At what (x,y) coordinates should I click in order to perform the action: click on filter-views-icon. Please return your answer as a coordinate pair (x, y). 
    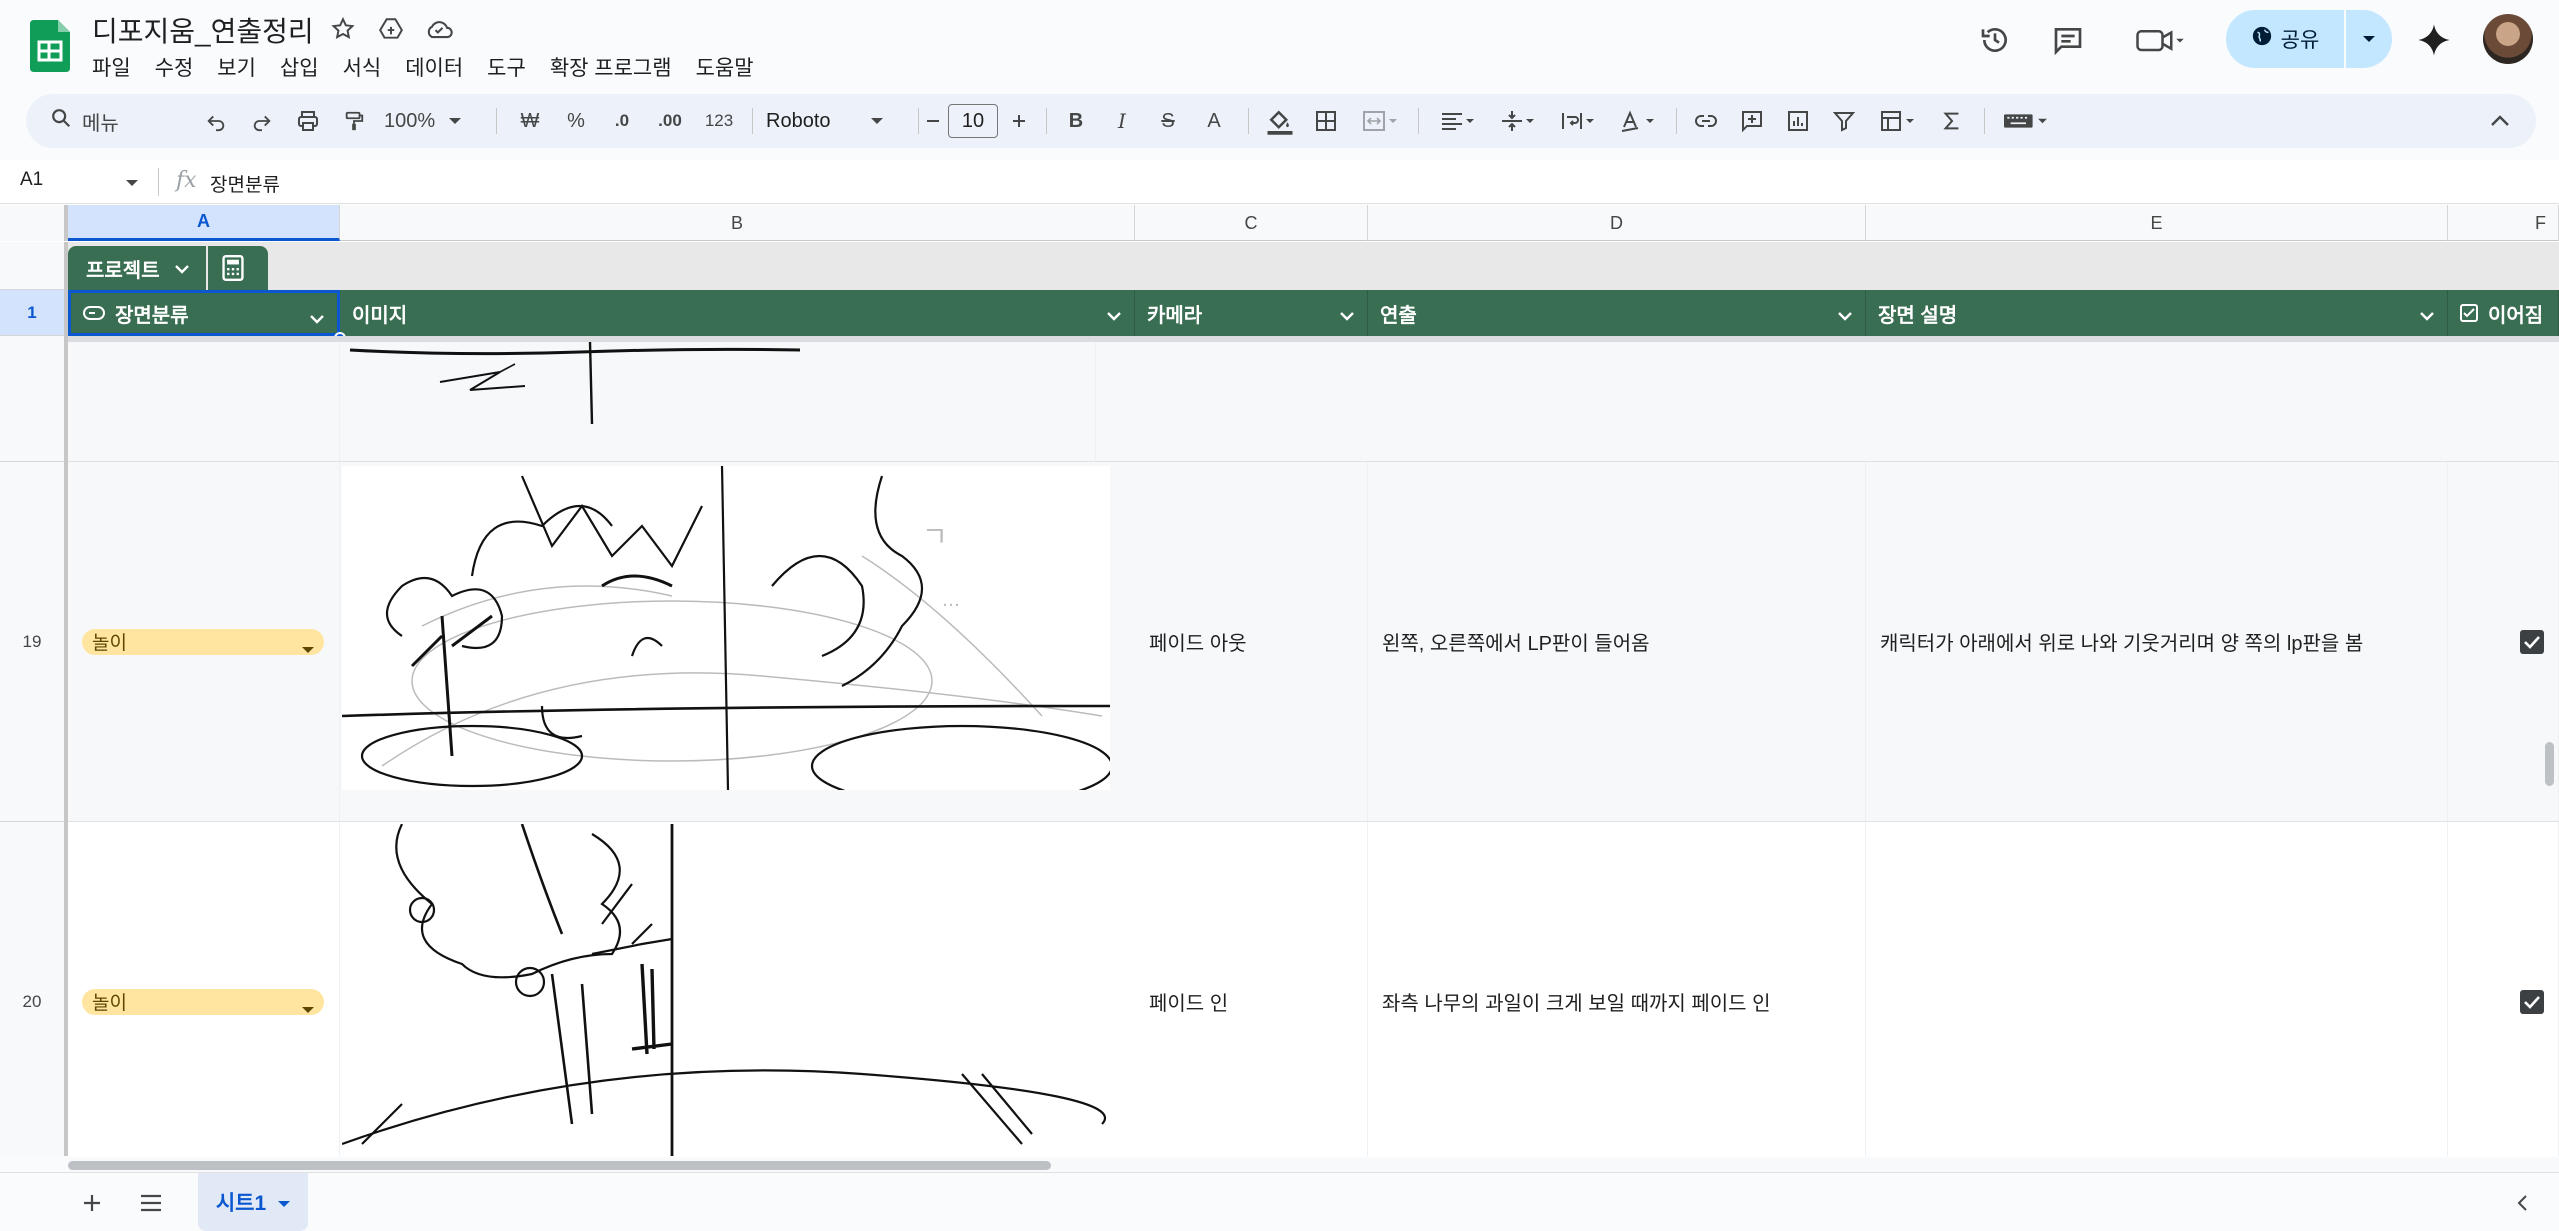
    Looking at the image, I should click on (1898, 121).